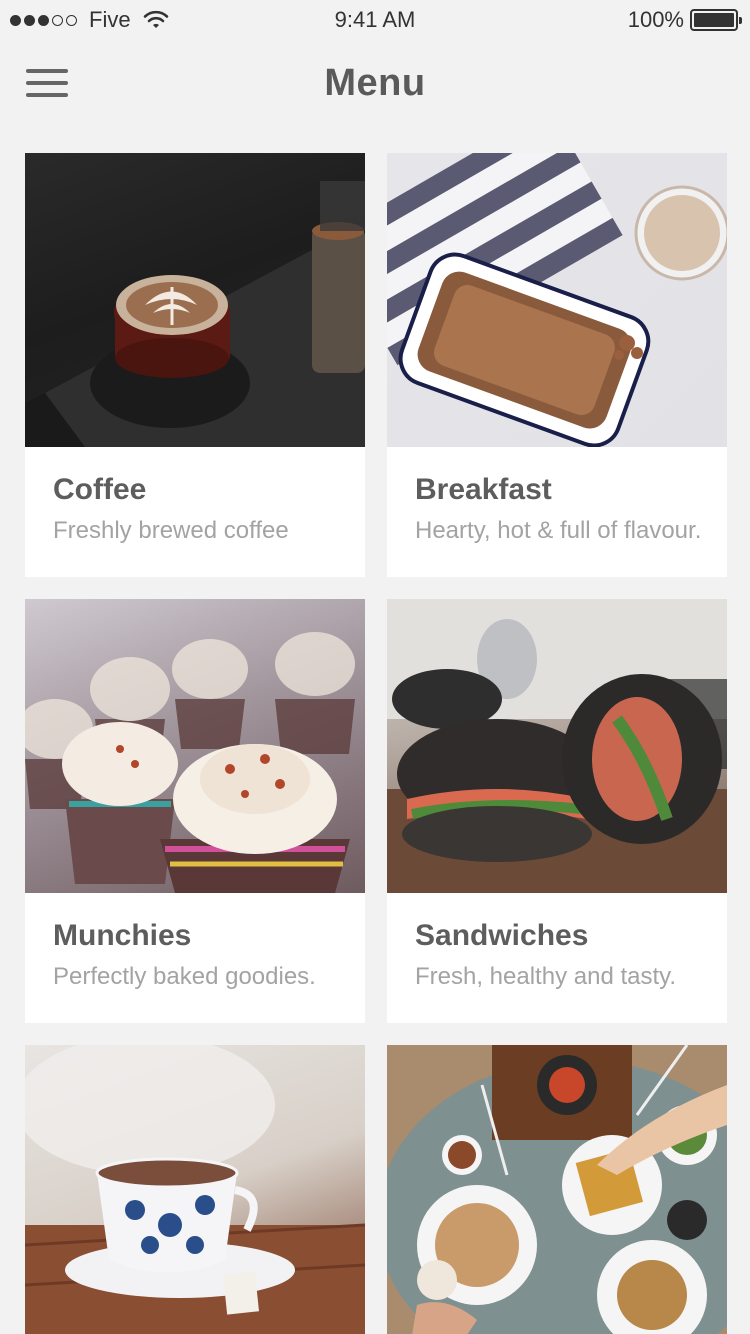 The image size is (750, 1334). What do you see at coordinates (184, 976) in the screenshot?
I see `card-description: Perfectly baked goodies.` at bounding box center [184, 976].